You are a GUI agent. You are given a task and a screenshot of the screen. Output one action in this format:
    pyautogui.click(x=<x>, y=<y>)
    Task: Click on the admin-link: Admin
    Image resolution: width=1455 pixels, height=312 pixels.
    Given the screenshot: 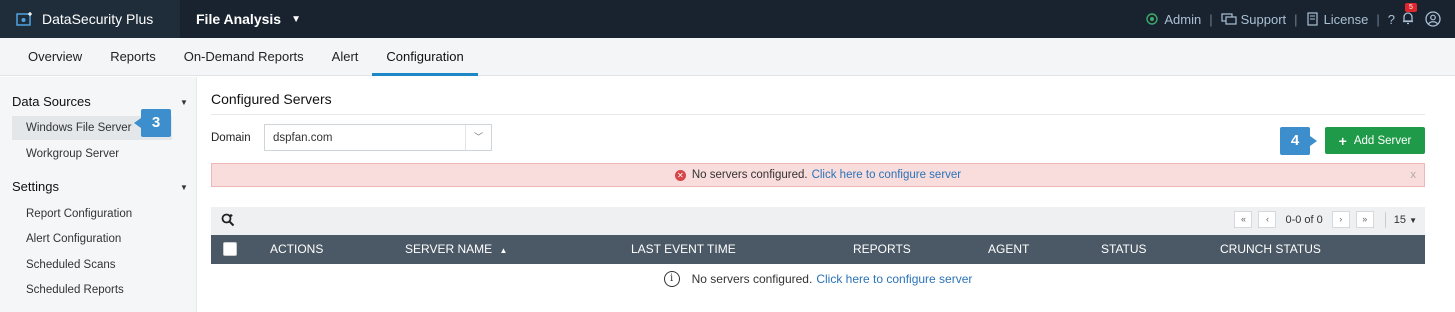 What is the action you would take?
    pyautogui.click(x=1172, y=19)
    